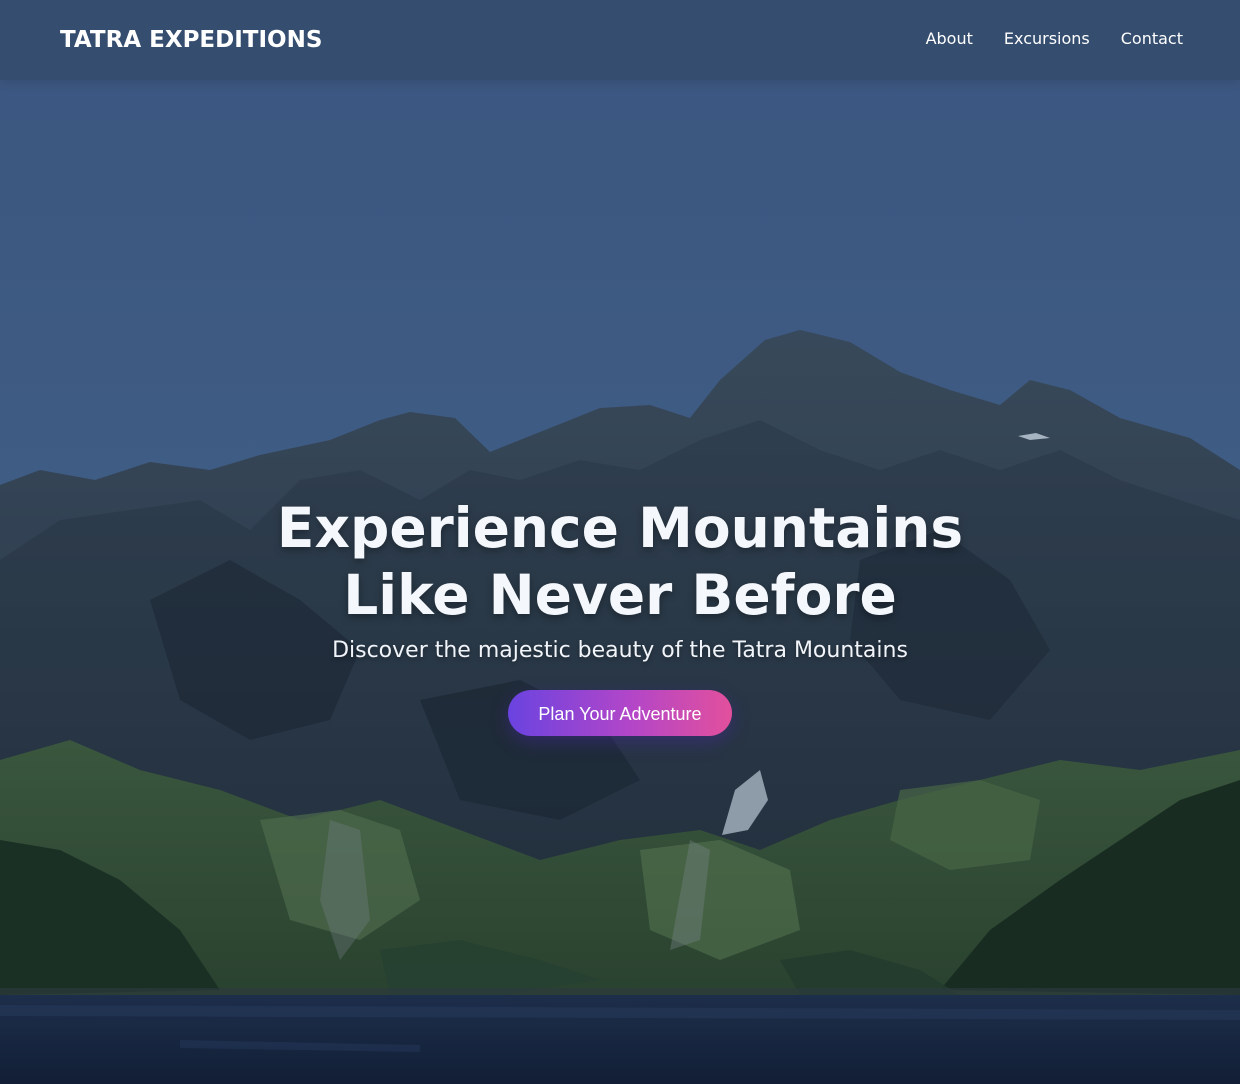  What do you see at coordinates (620, 595) in the screenshot?
I see `hero-headline-line-2: Like Never Before` at bounding box center [620, 595].